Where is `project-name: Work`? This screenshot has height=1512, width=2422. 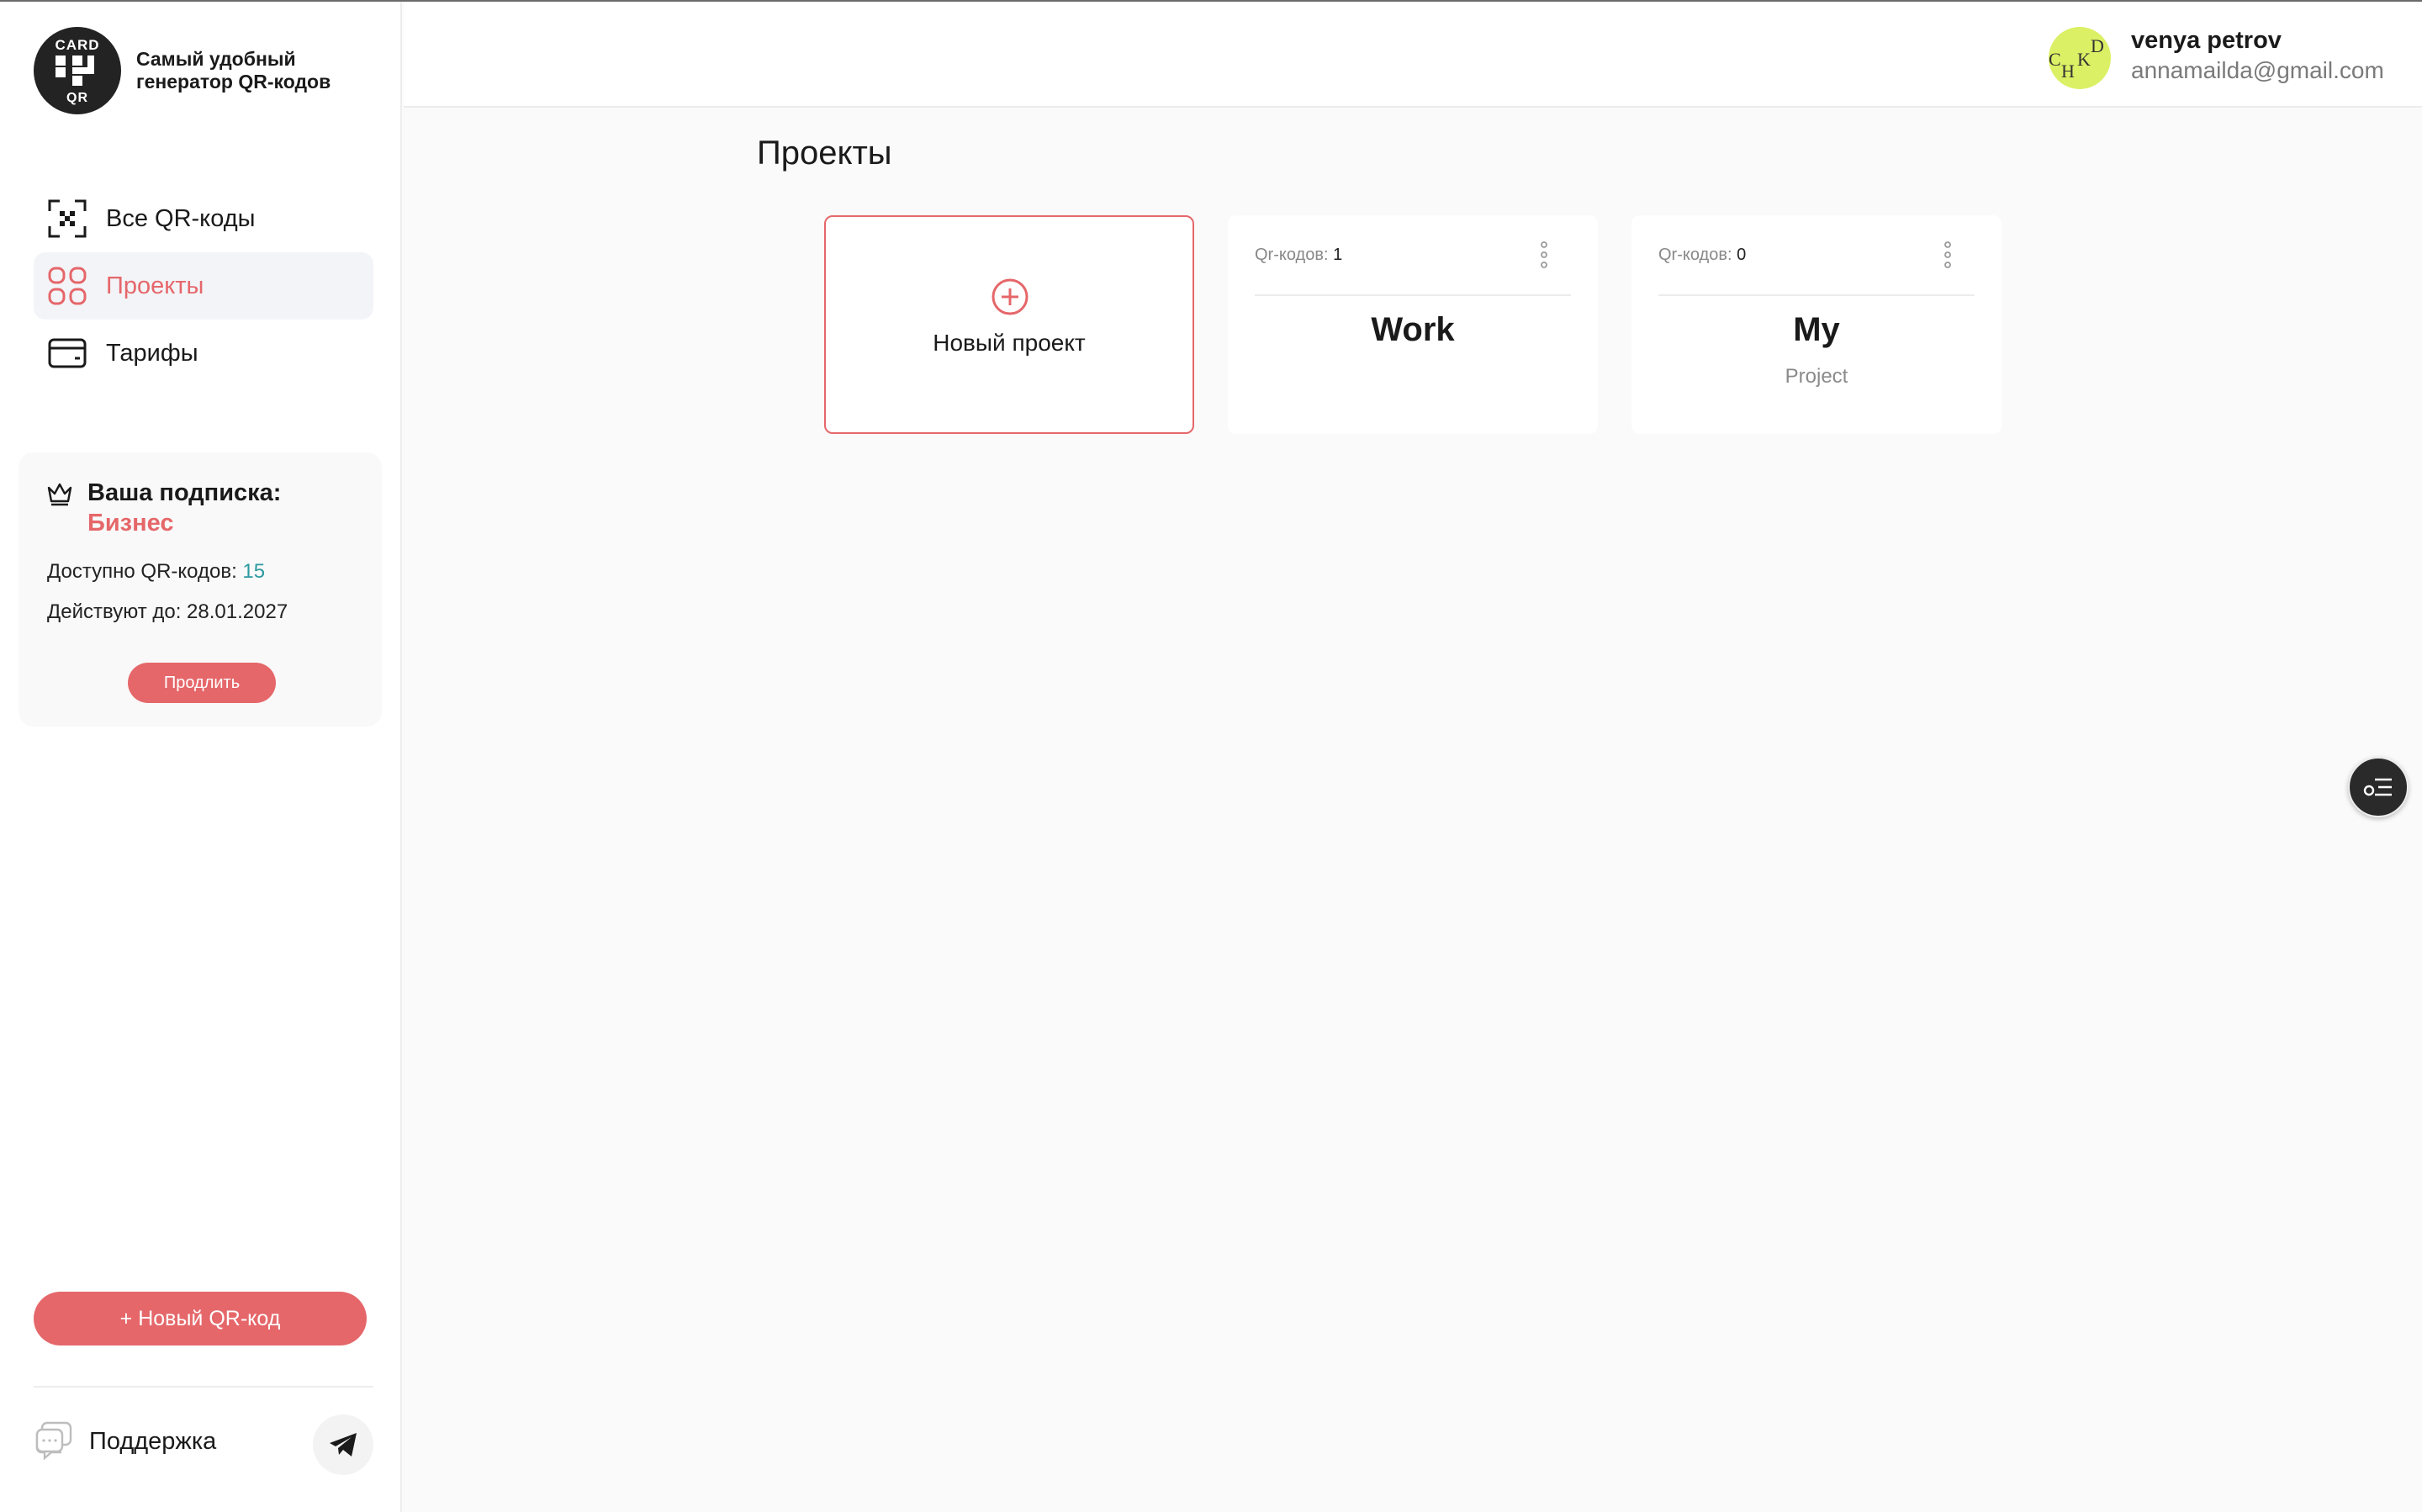 project-name: Work is located at coordinates (1413, 329).